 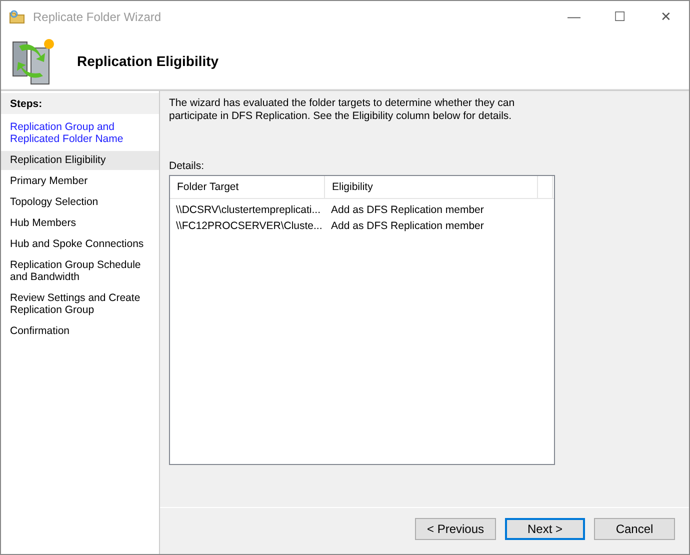 I want to click on wizard-button: < Previous, so click(x=455, y=529).